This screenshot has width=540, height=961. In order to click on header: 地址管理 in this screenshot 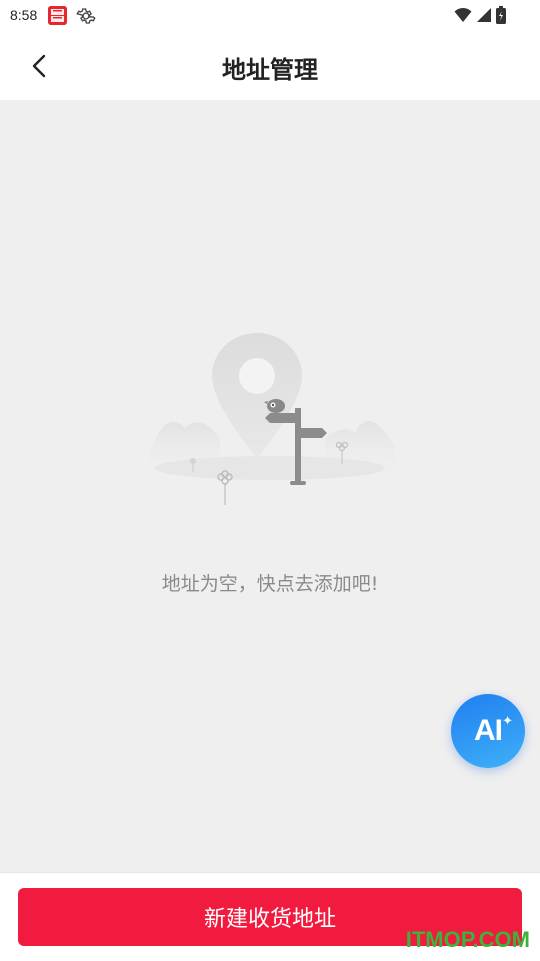, I will do `click(270, 66)`.